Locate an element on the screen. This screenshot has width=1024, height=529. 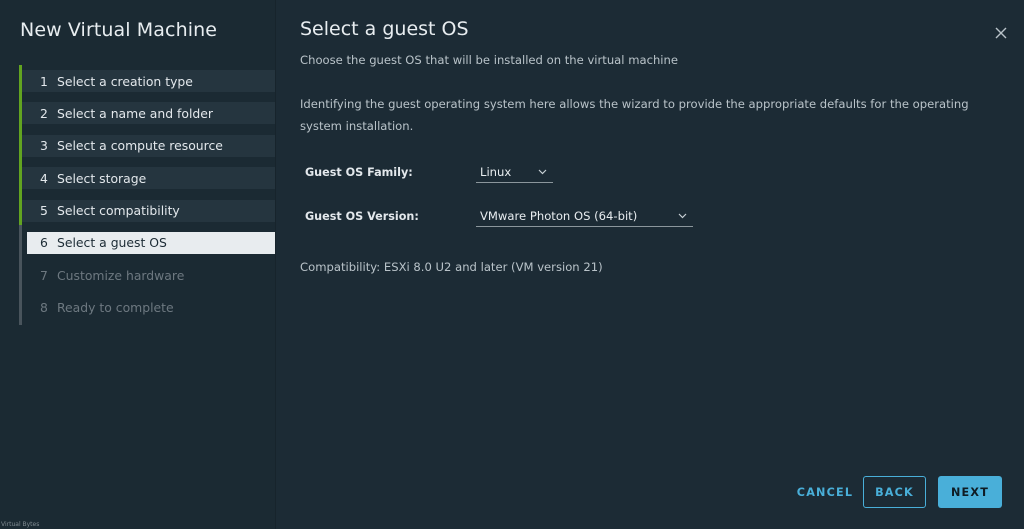
step-compute-resource: 3 Select a compute resource is located at coordinates (148, 145).